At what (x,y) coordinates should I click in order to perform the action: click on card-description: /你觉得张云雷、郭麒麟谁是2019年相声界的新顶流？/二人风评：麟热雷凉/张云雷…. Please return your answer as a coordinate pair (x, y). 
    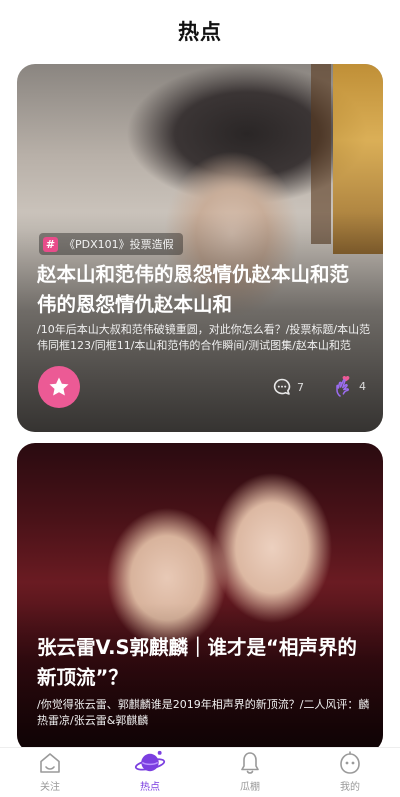
    Looking at the image, I should click on (203, 712).